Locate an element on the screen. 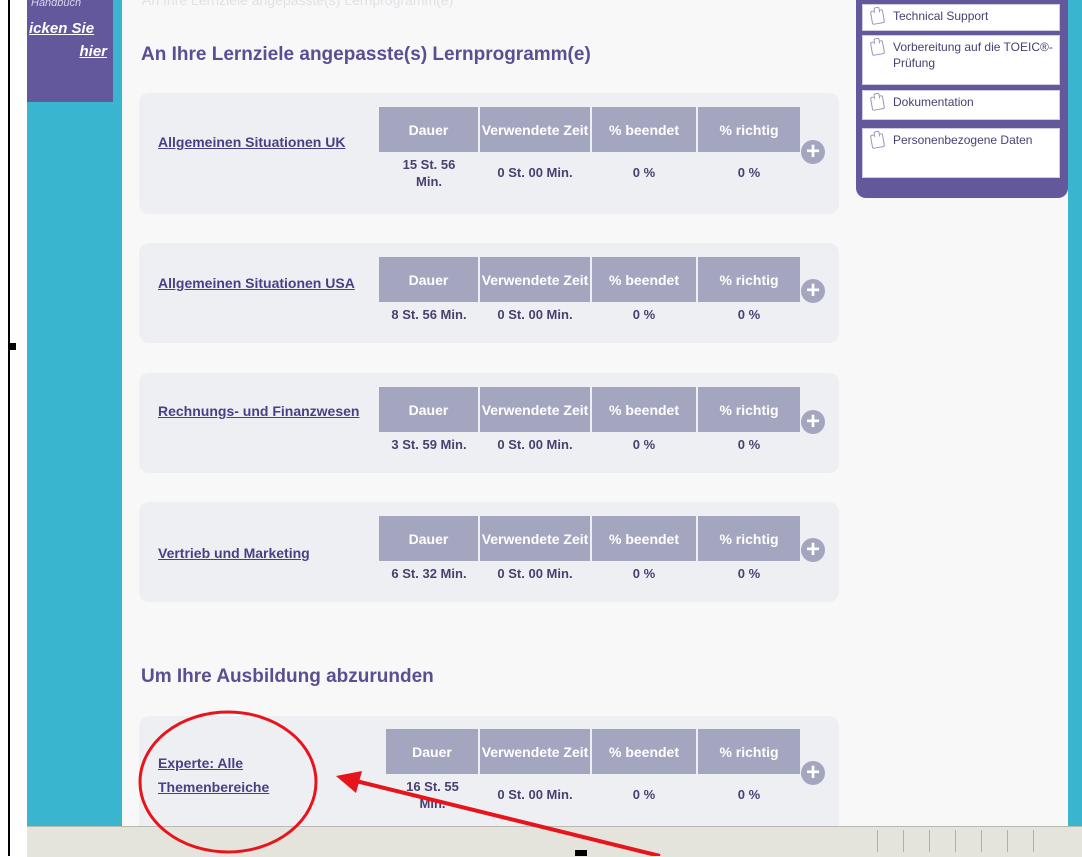 The width and height of the screenshot is (1082, 857). program-link: Rechnungs- und Finanzwesen is located at coordinates (265, 411).